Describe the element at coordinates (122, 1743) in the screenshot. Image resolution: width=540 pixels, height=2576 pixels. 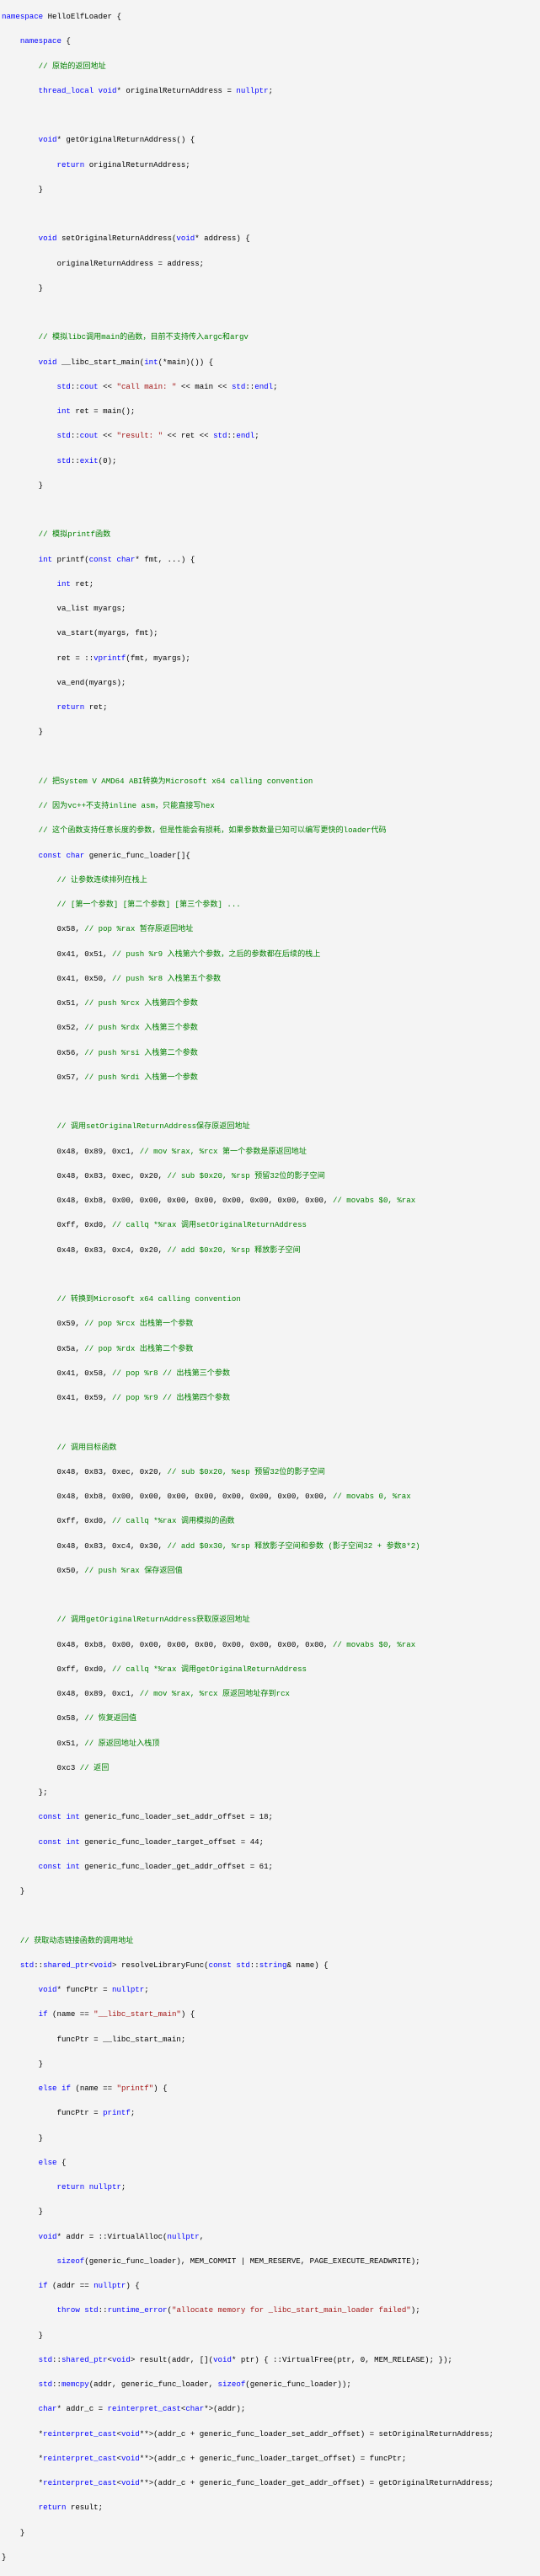
I see `code-comment: // 原返回地址入栈顶` at that location.